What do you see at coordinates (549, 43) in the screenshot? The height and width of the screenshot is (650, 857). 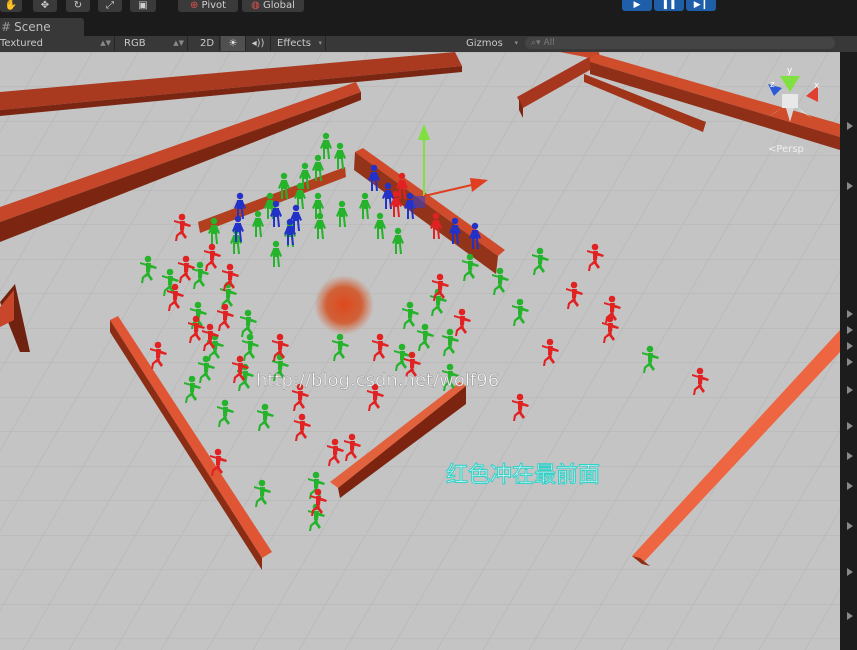 I see `search-placeholder: All` at bounding box center [549, 43].